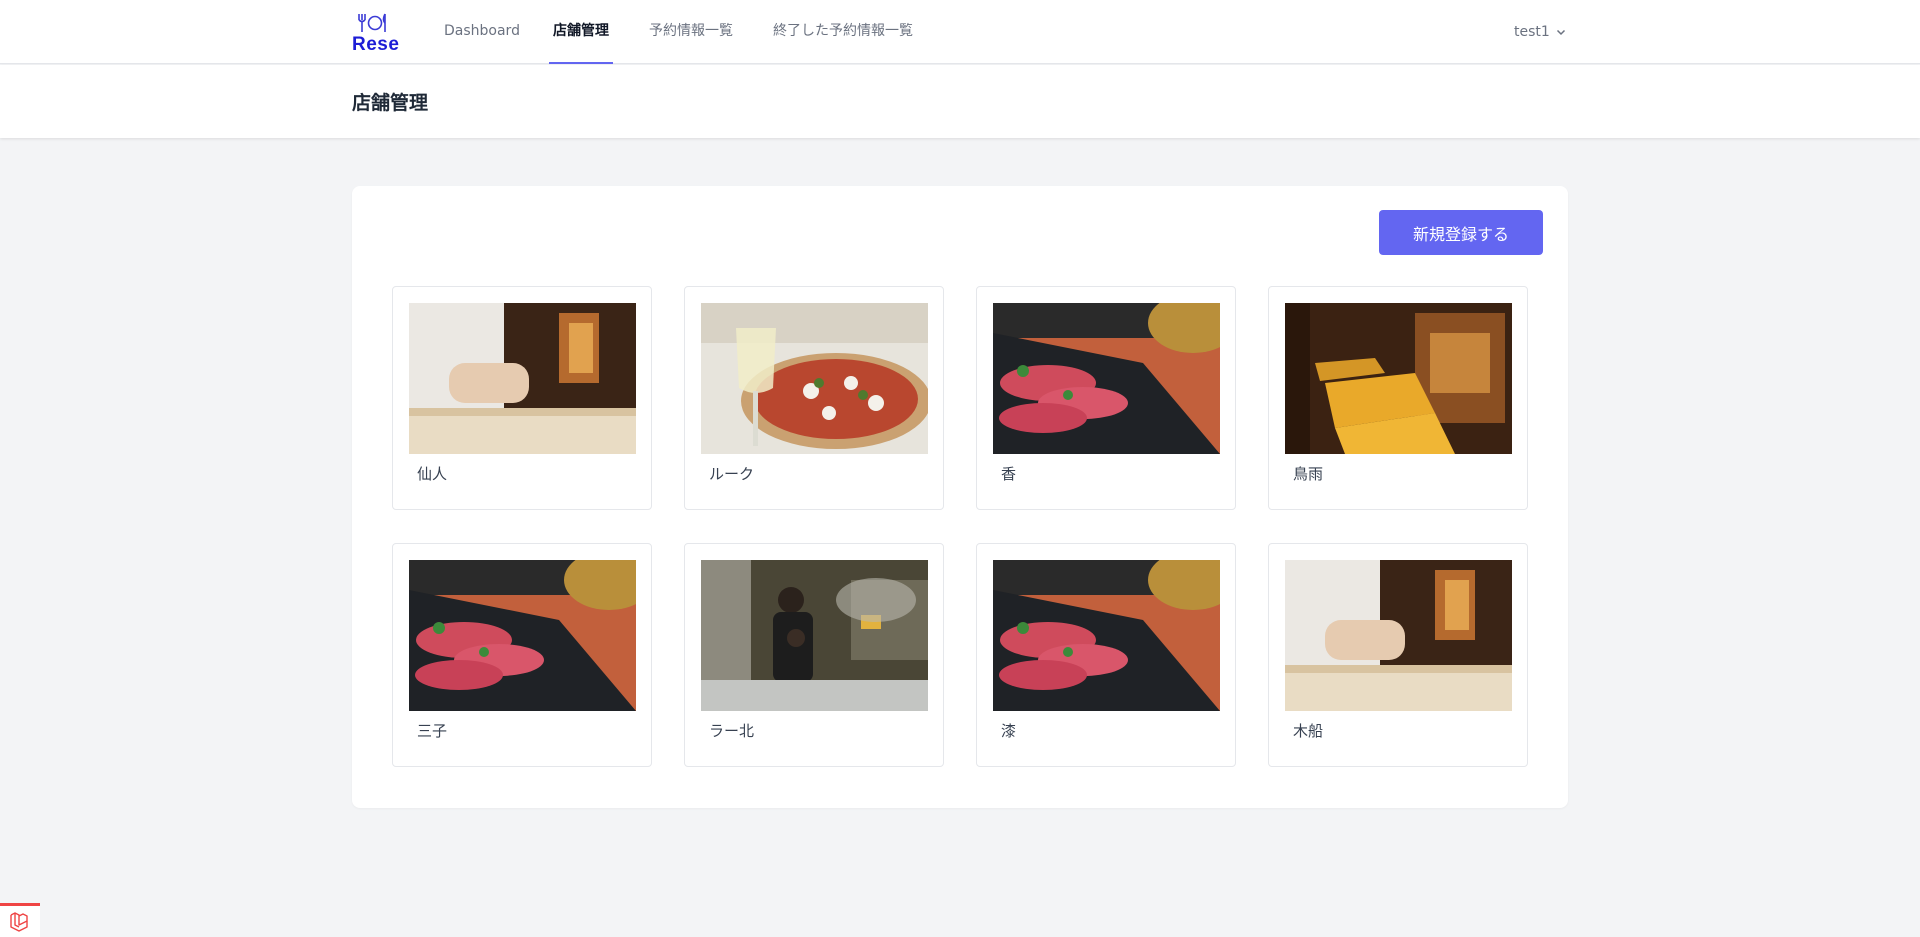 This screenshot has height=937, width=1920. I want to click on shop-card: 漆, so click(1106, 655).